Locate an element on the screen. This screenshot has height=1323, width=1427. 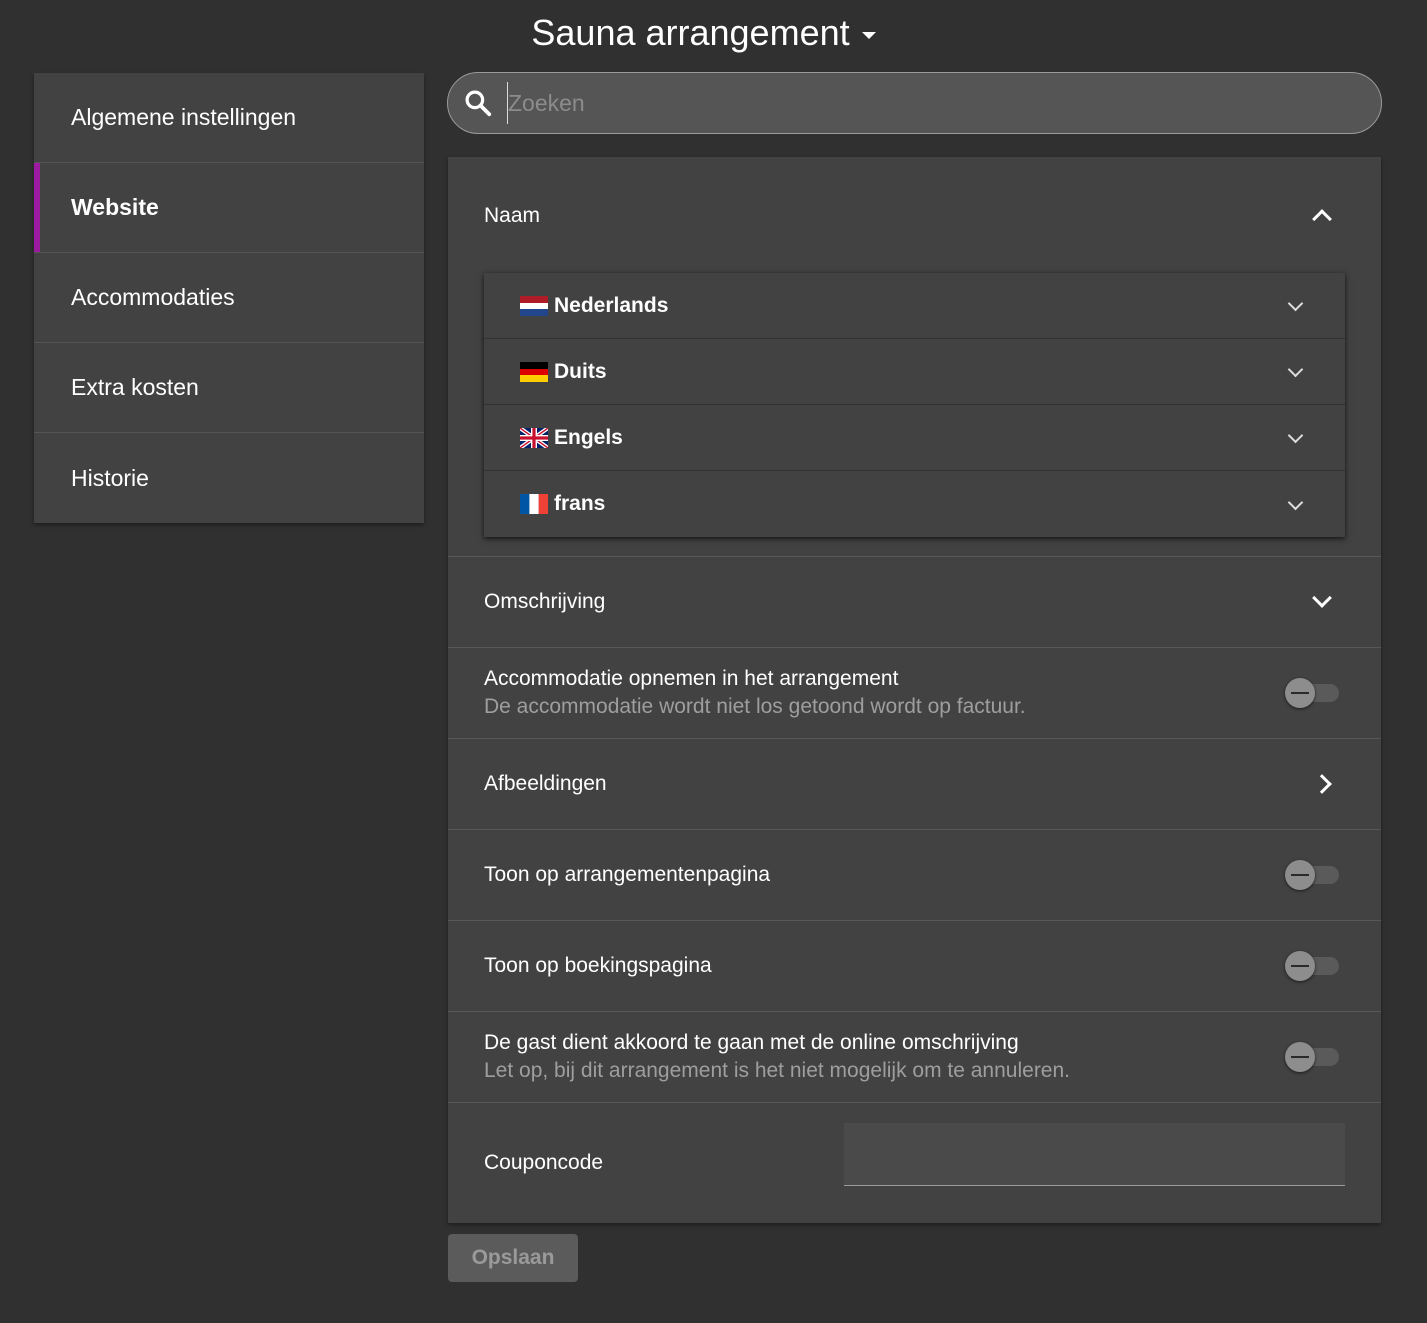
gb-flag-icon is located at coordinates (534, 437).